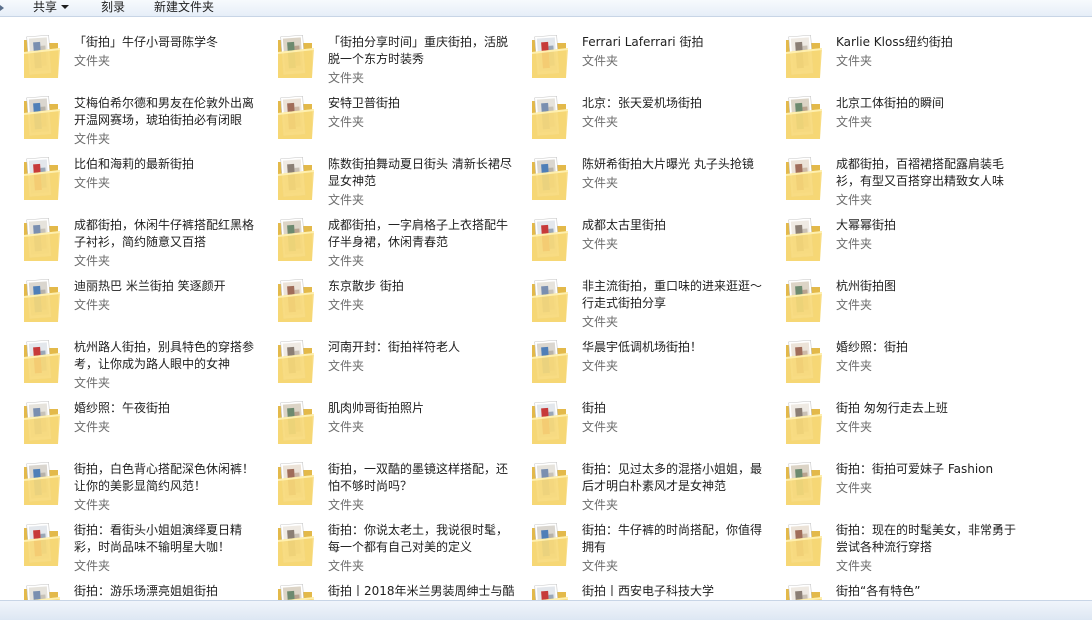 The width and height of the screenshot is (1092, 620). I want to click on folder-item: 安特卫普街拍 文件夹, so click(403, 121).